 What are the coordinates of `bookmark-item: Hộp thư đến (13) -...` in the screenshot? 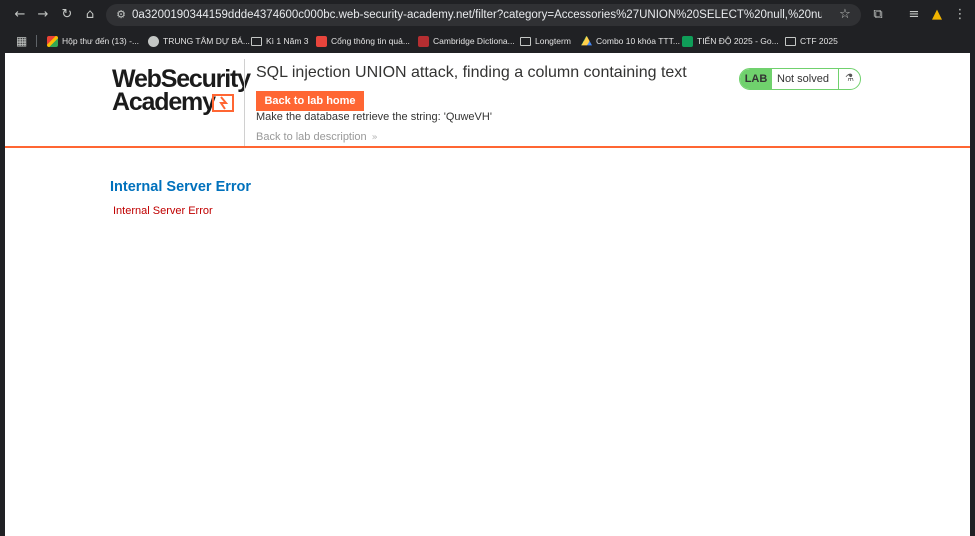 It's located at (93, 41).